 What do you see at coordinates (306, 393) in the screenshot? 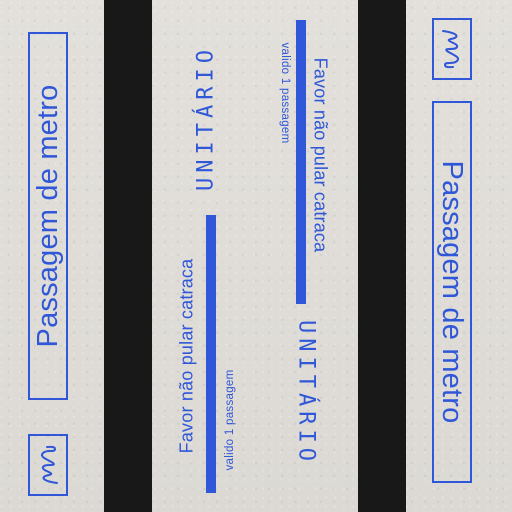
I see `unit-label-right: UNITÁRIO` at bounding box center [306, 393].